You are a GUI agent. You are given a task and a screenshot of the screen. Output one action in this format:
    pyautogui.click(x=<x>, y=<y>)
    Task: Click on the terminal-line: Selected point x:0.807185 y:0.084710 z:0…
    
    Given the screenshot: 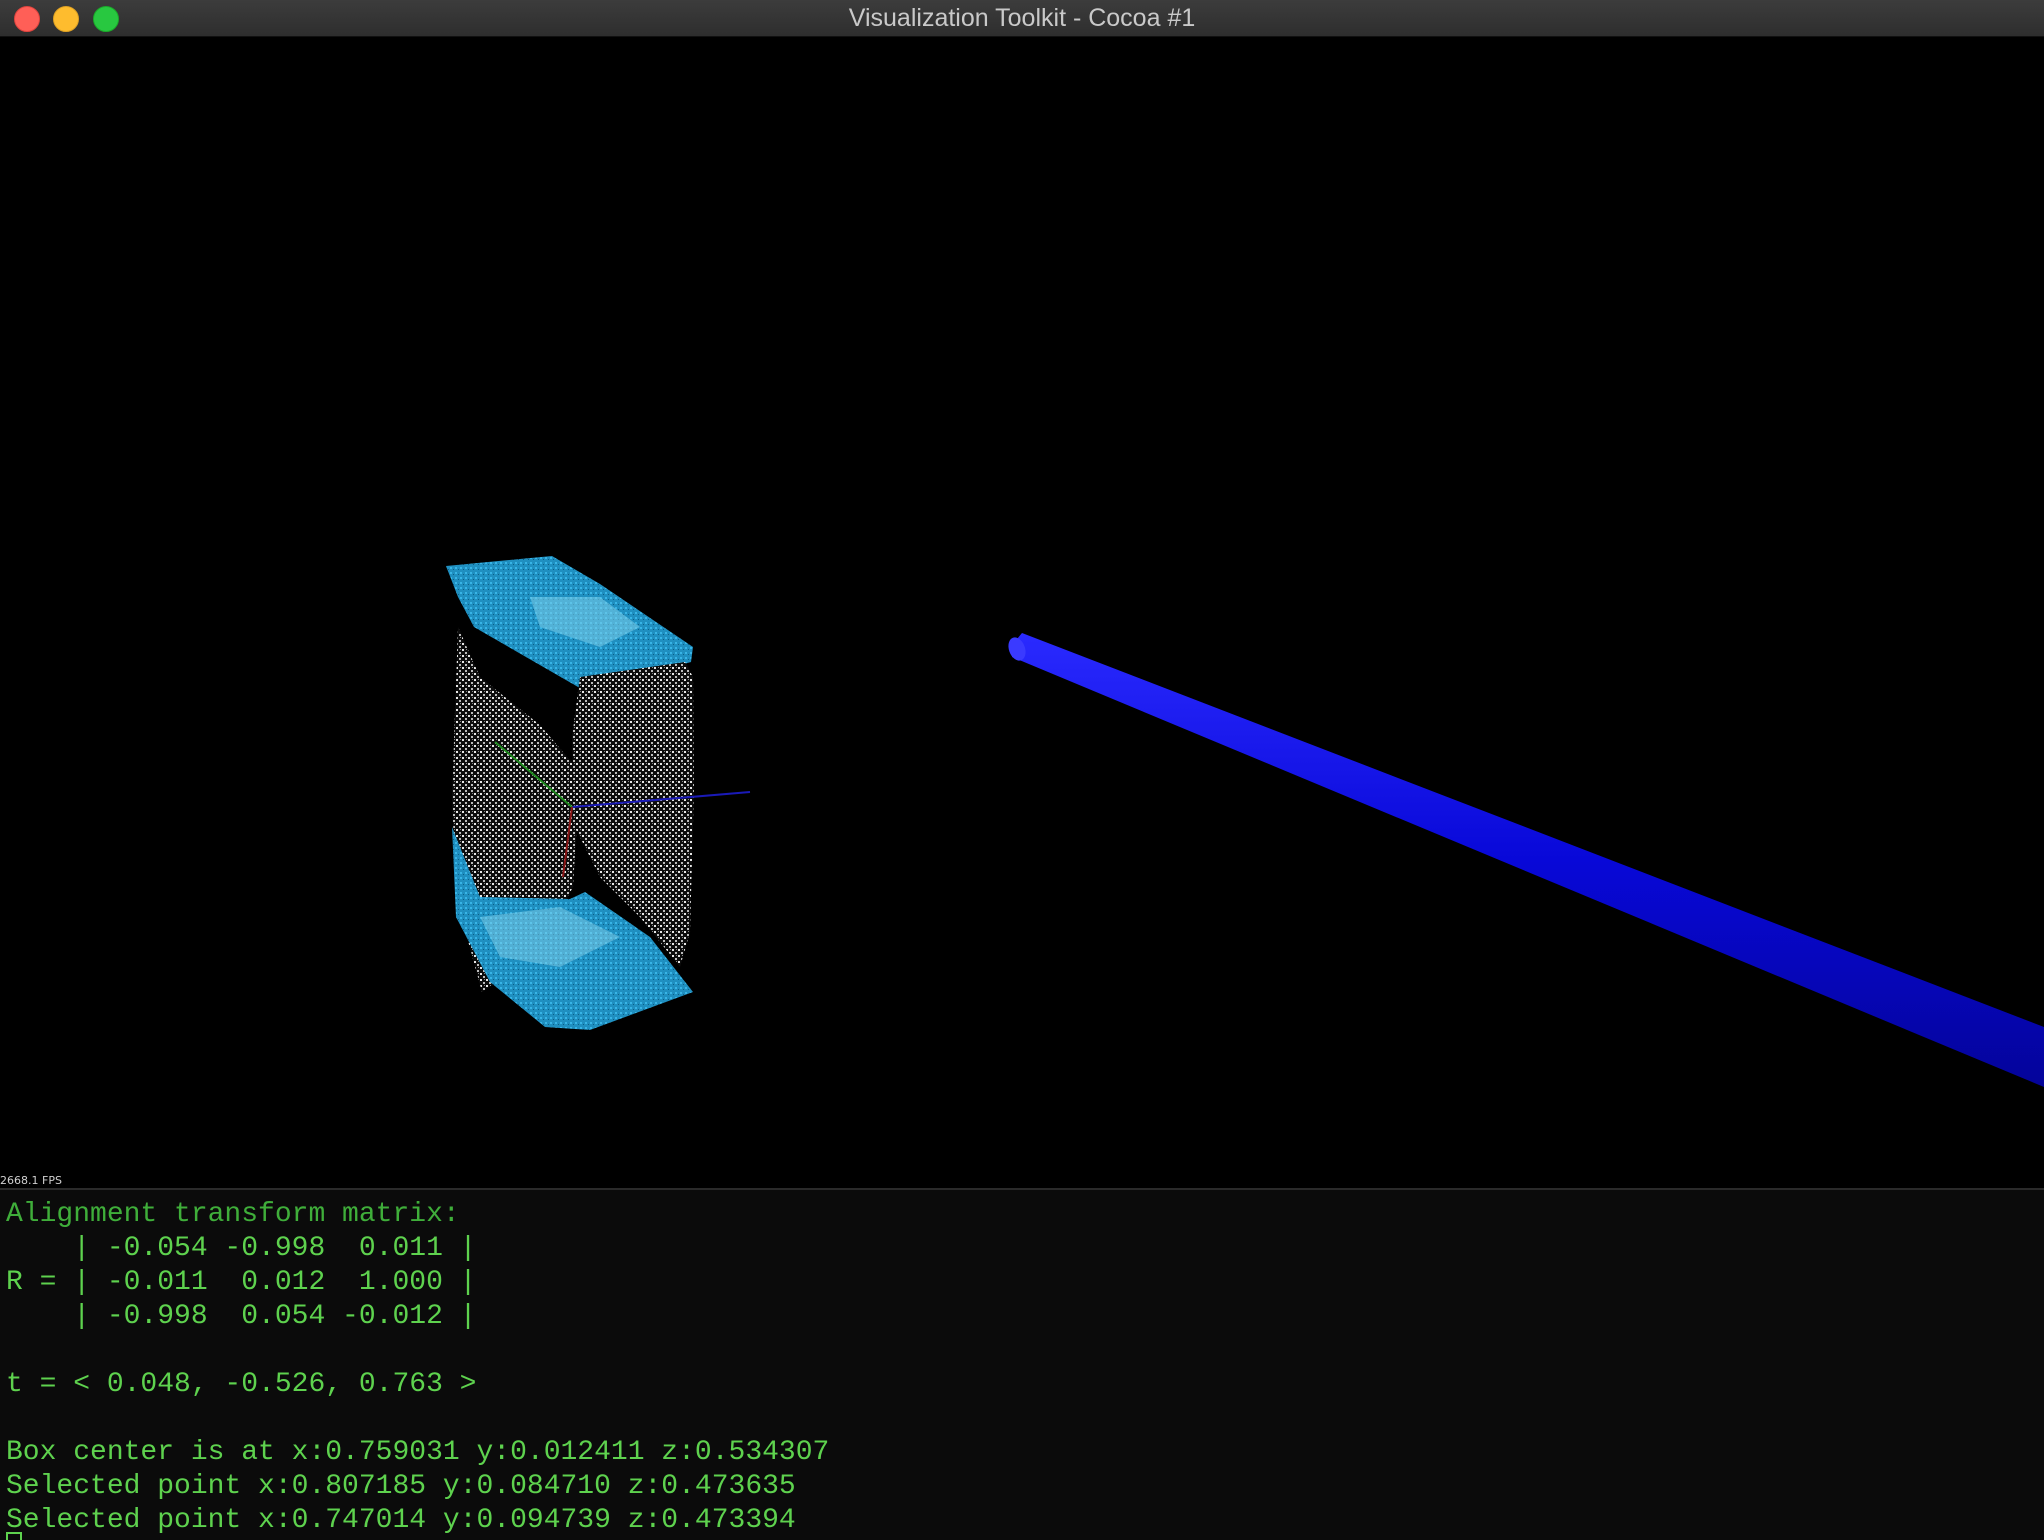 What is the action you would take?
    pyautogui.click(x=401, y=1486)
    